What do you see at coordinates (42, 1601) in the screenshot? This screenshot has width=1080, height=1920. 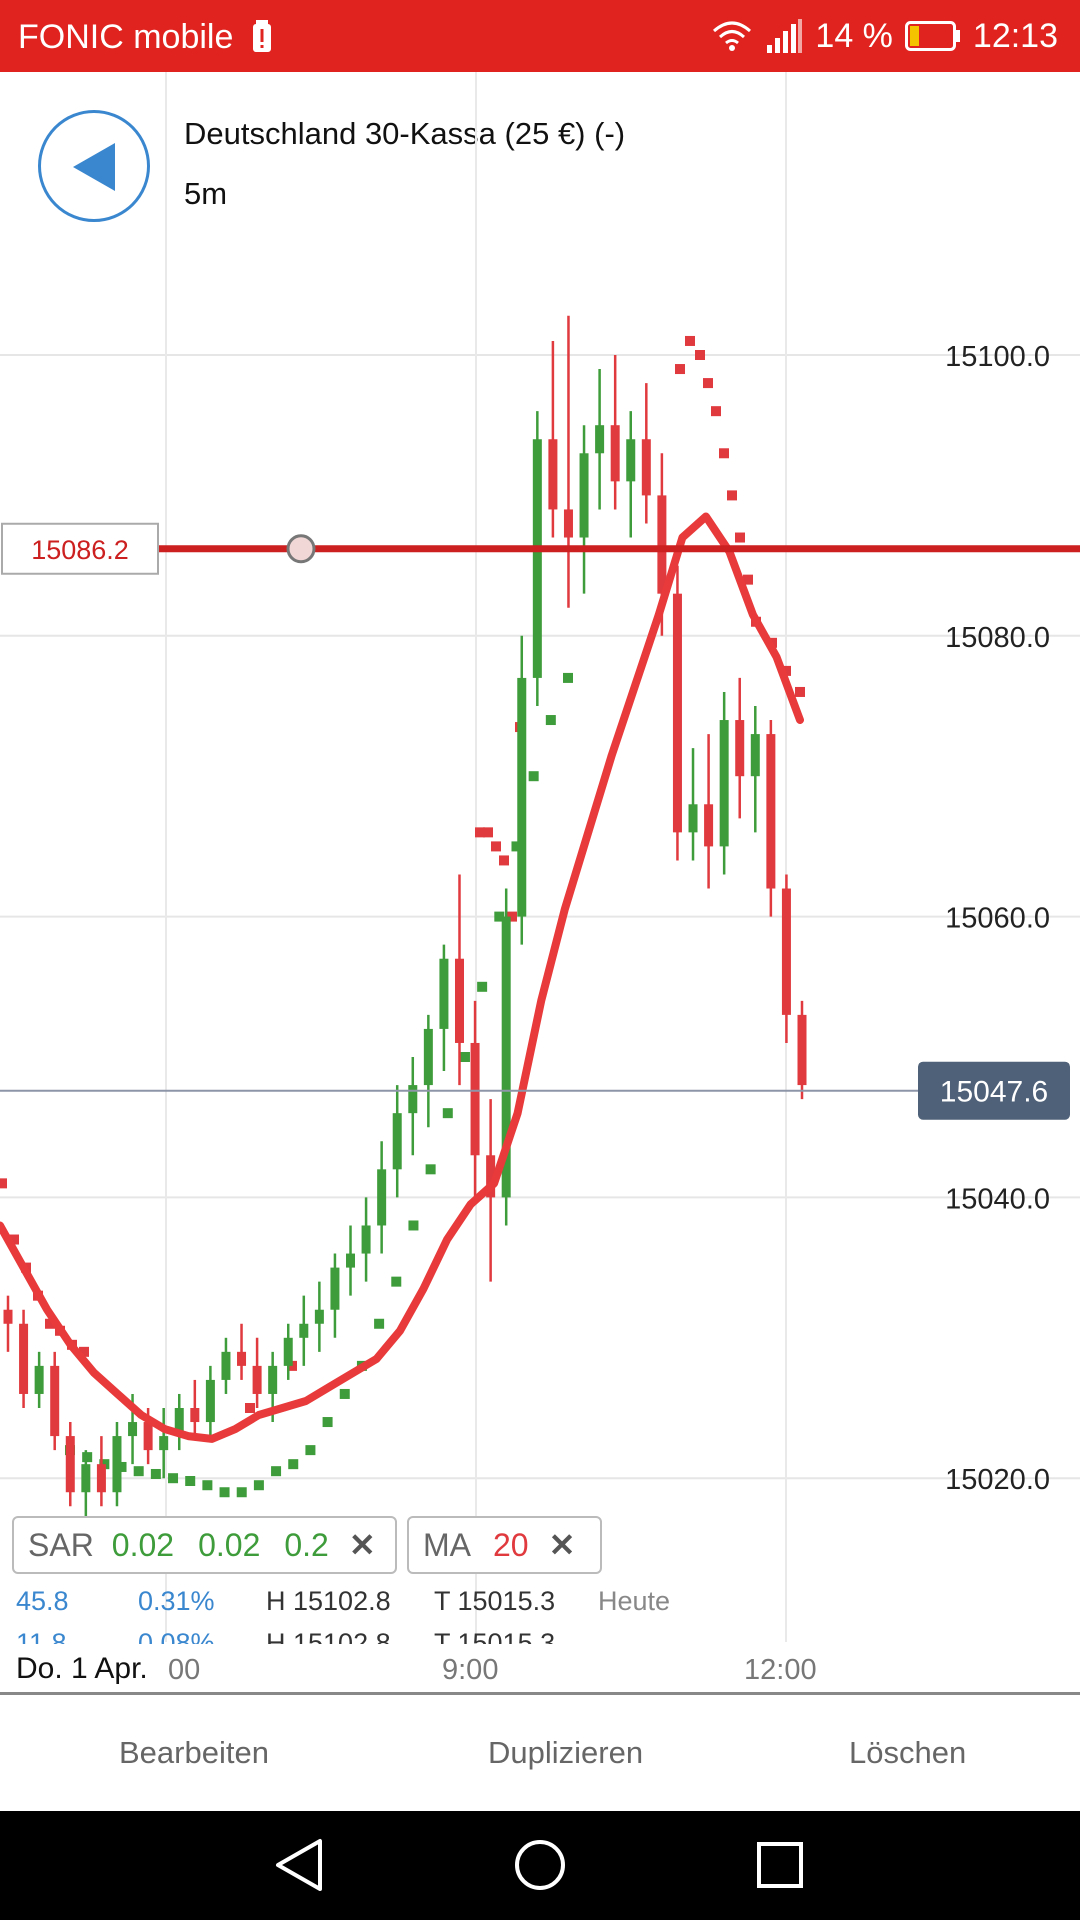 I see `change-value: 45.8` at bounding box center [42, 1601].